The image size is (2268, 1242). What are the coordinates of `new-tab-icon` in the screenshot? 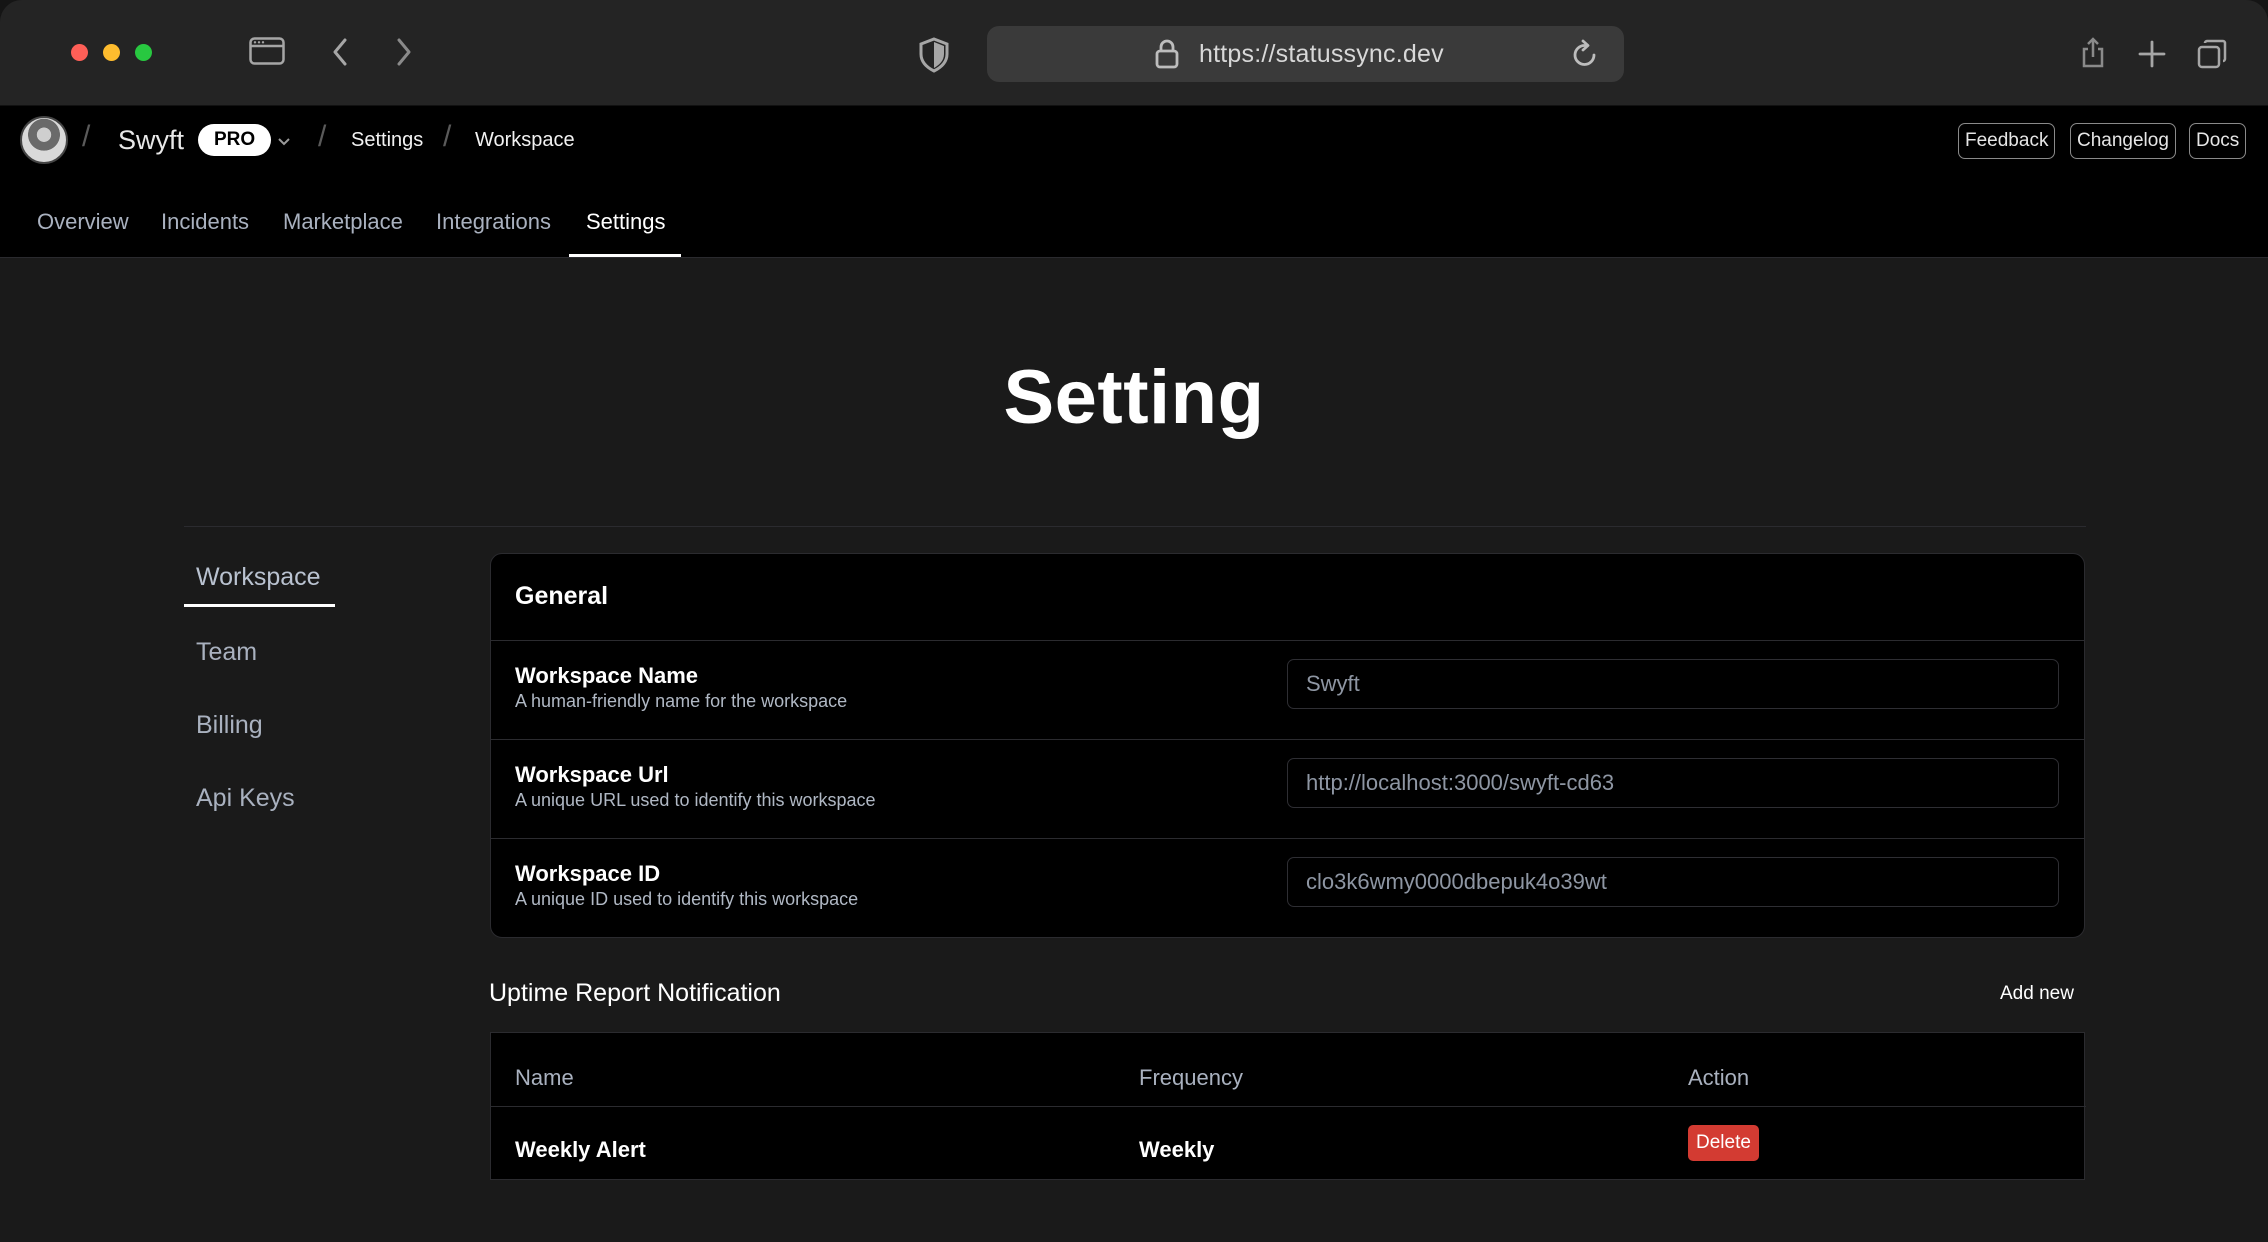 It's located at (2152, 54).